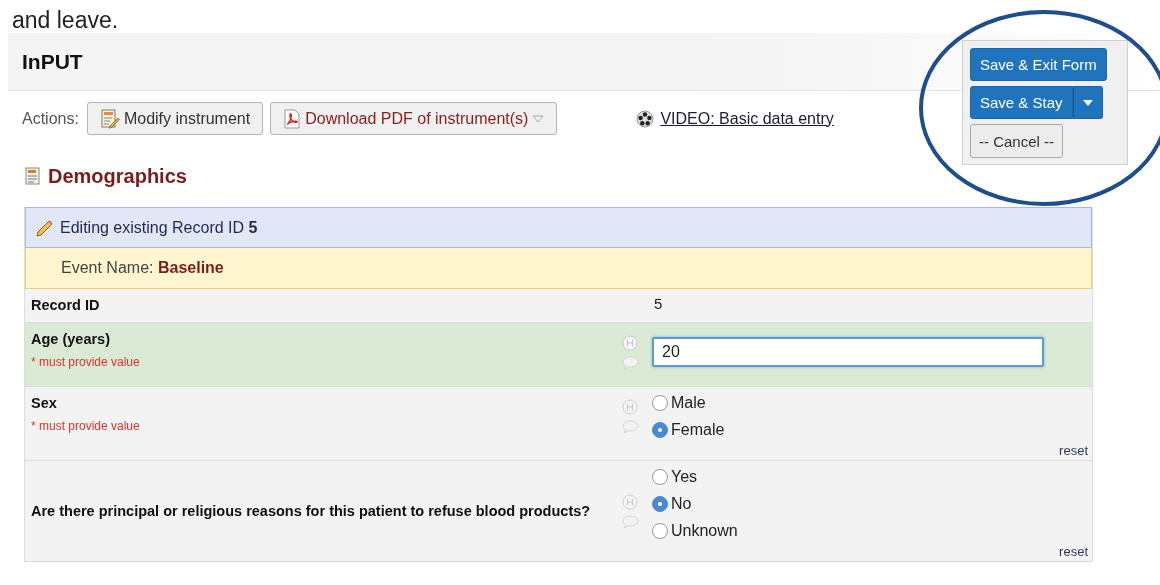  Describe the element at coordinates (311, 511) in the screenshot. I see `field-label: Are there principal or religious reasons for this patient to refuse blood products?` at that location.